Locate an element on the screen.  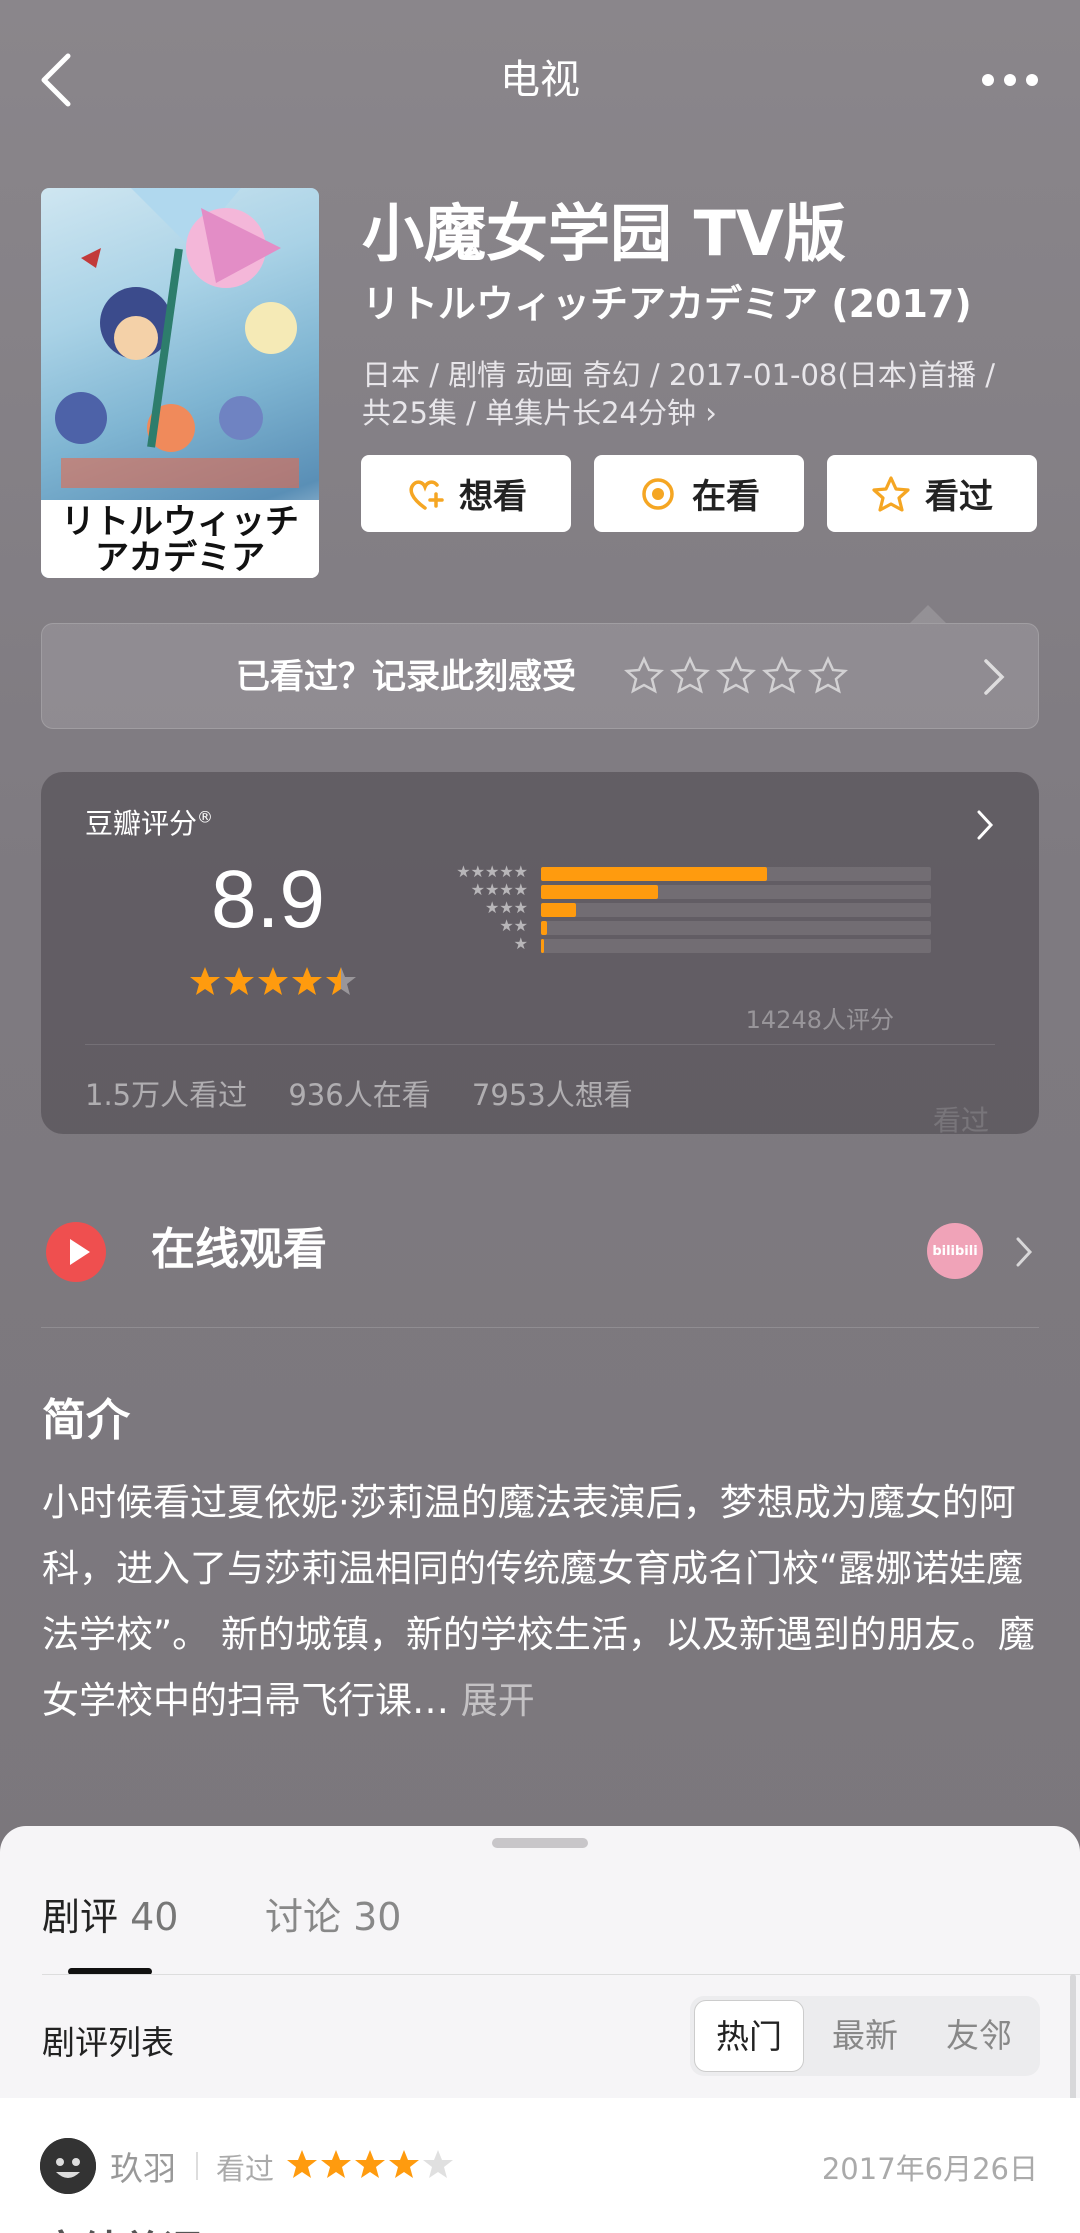
rate-prompt-bar: 已看过？记录此刻感受 is located at coordinates (540, 676).